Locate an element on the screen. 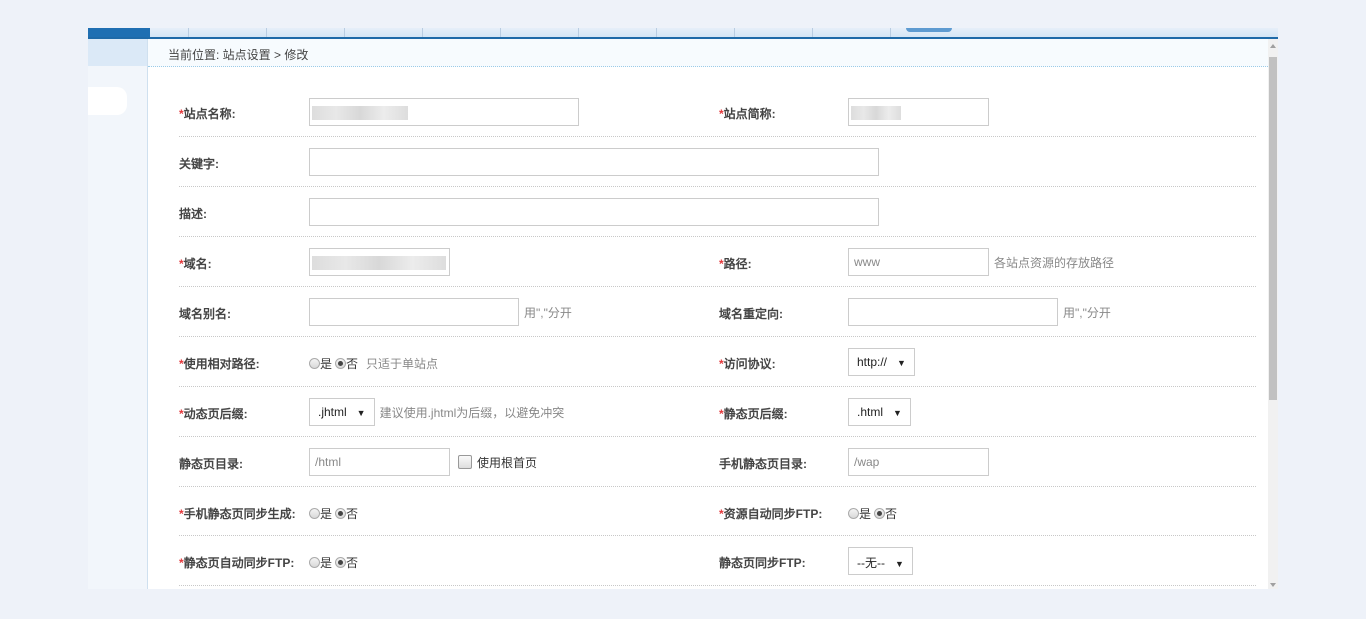  static-suffix-select: .html ▼ is located at coordinates (879, 412).